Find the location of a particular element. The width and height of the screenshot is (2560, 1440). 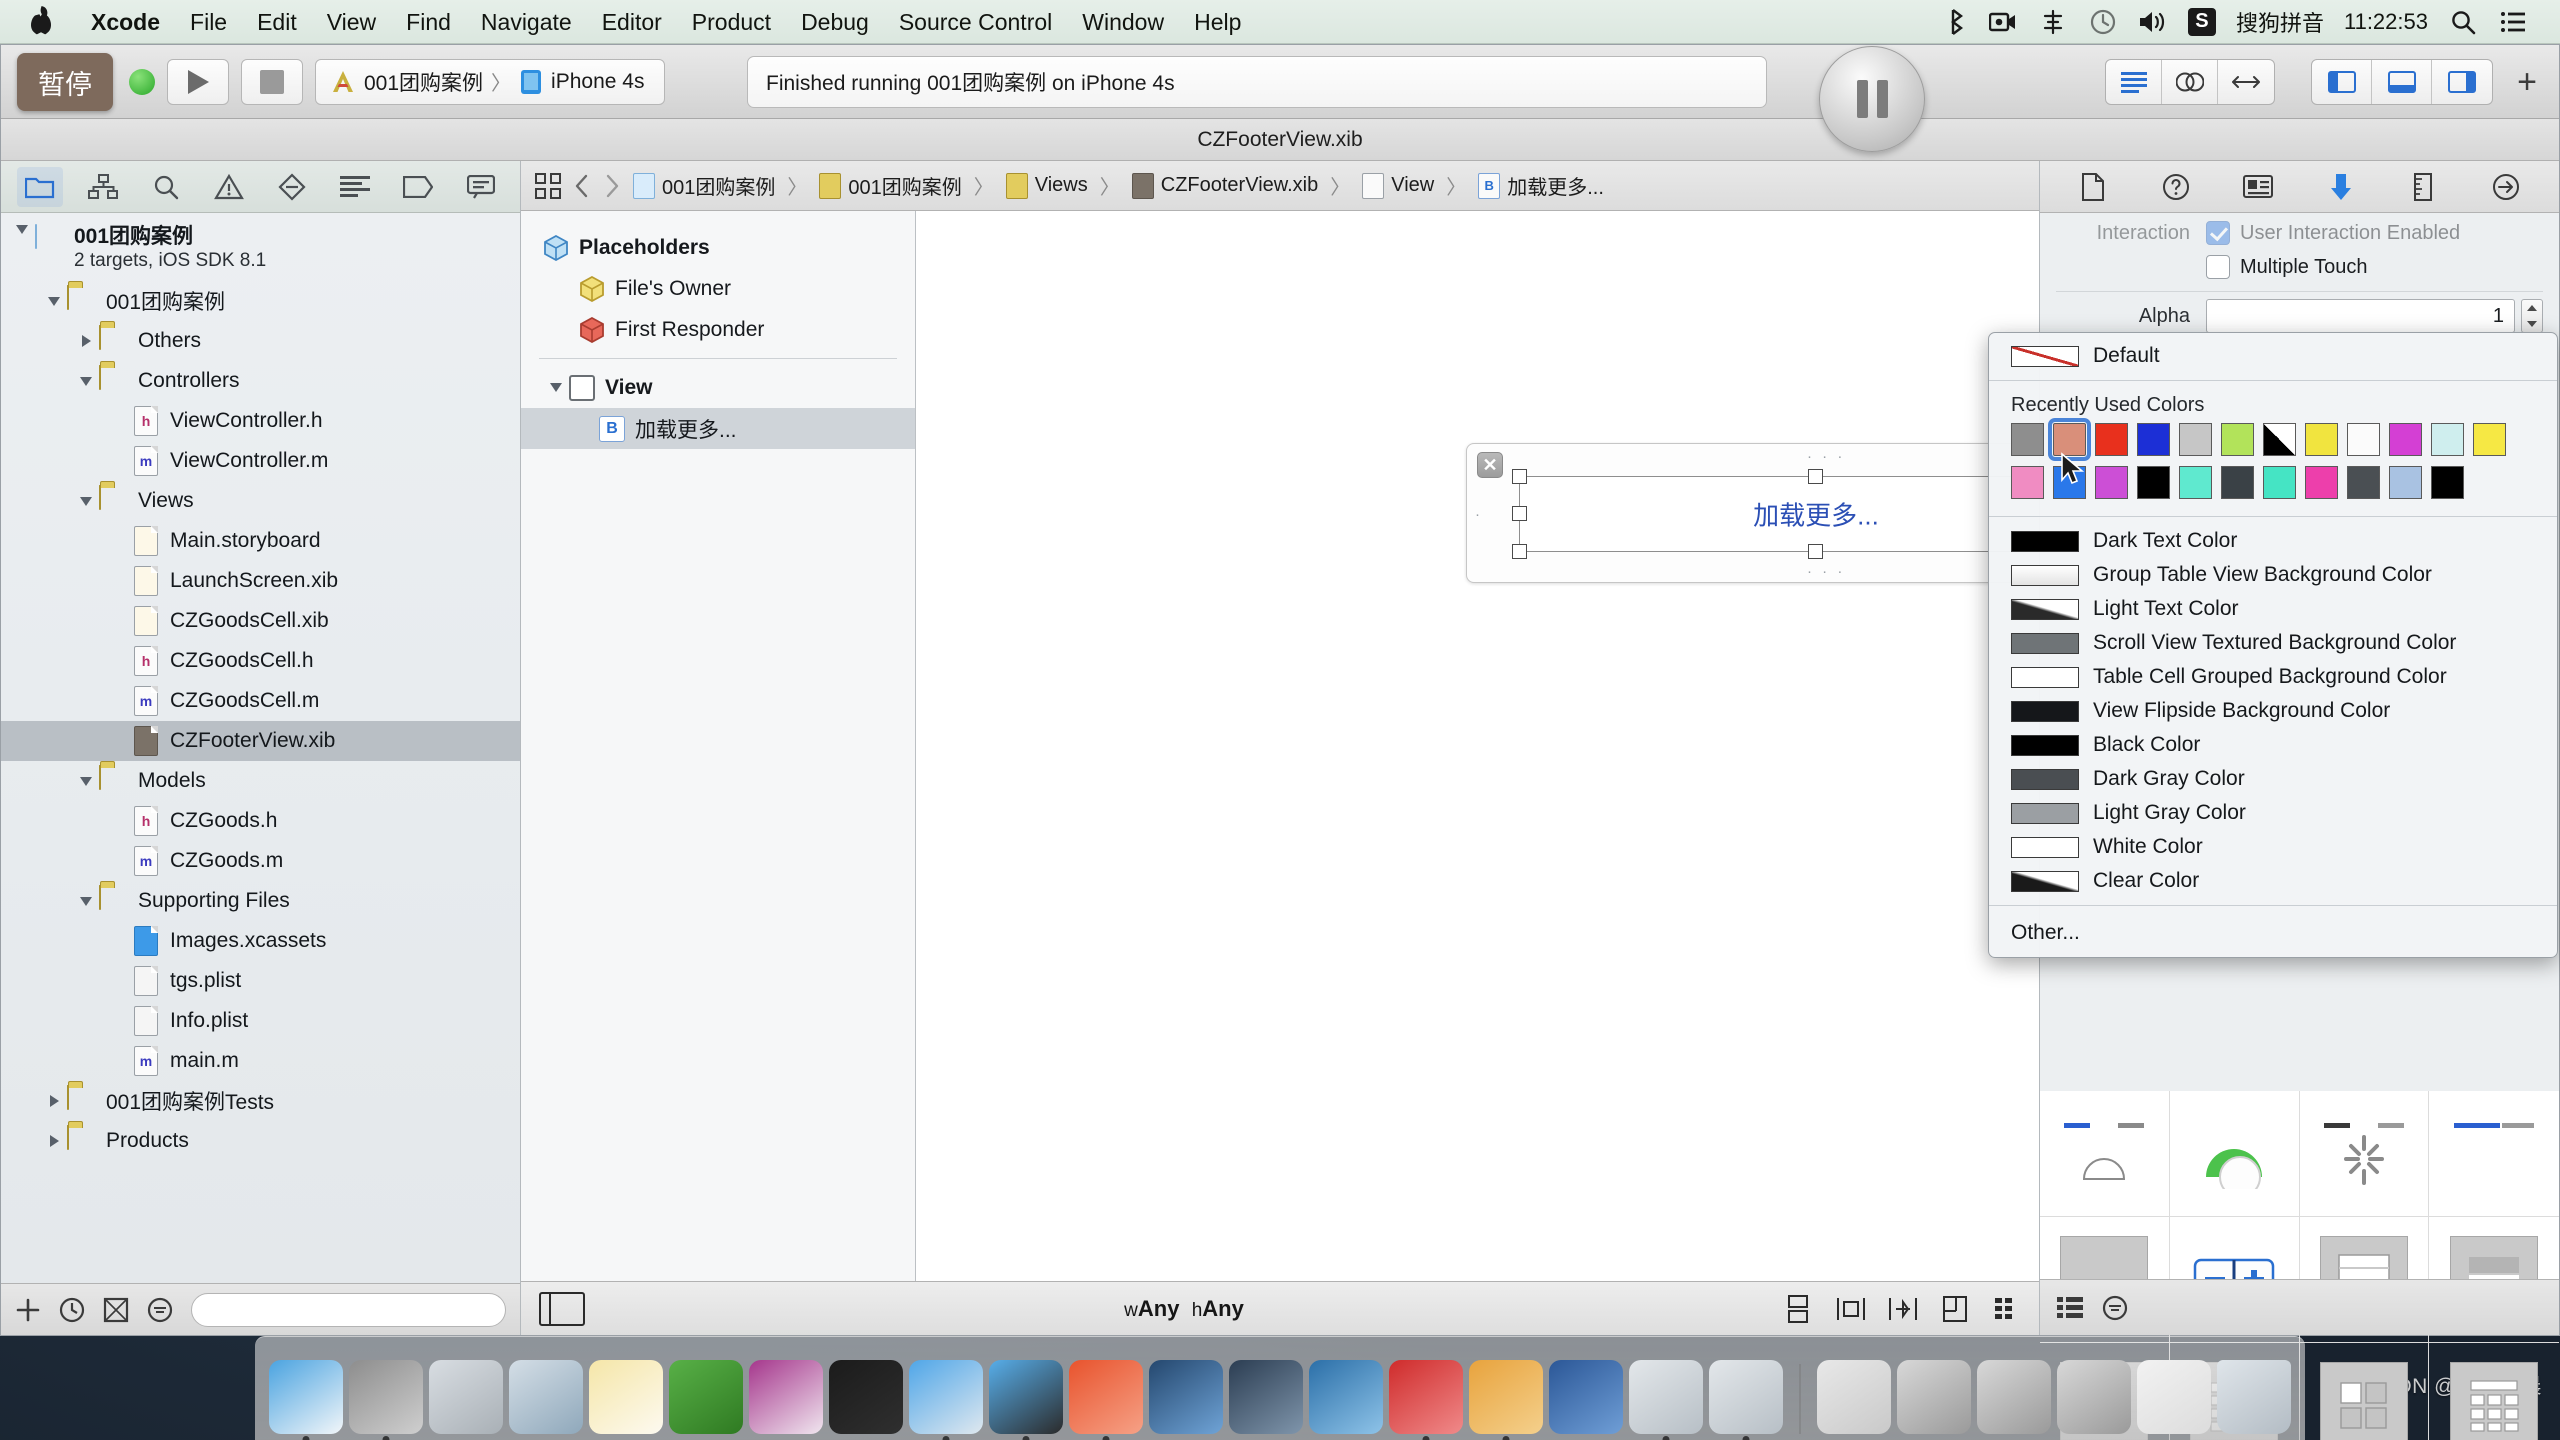

multiple-touch-checkbox is located at coordinates (2218, 267).